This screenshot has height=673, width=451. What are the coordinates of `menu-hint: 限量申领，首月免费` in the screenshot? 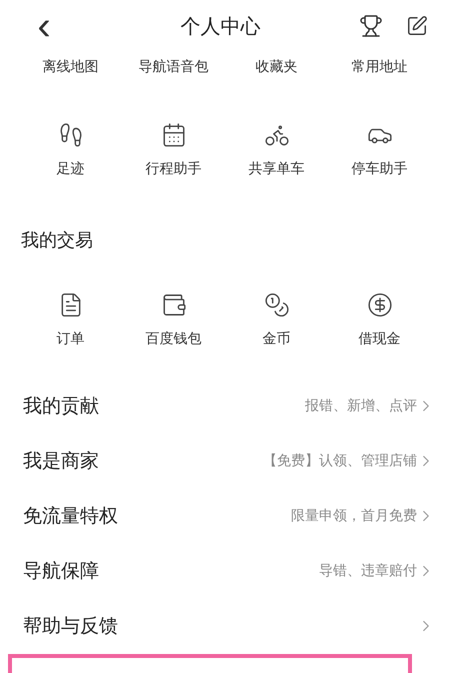 It's located at (354, 515).